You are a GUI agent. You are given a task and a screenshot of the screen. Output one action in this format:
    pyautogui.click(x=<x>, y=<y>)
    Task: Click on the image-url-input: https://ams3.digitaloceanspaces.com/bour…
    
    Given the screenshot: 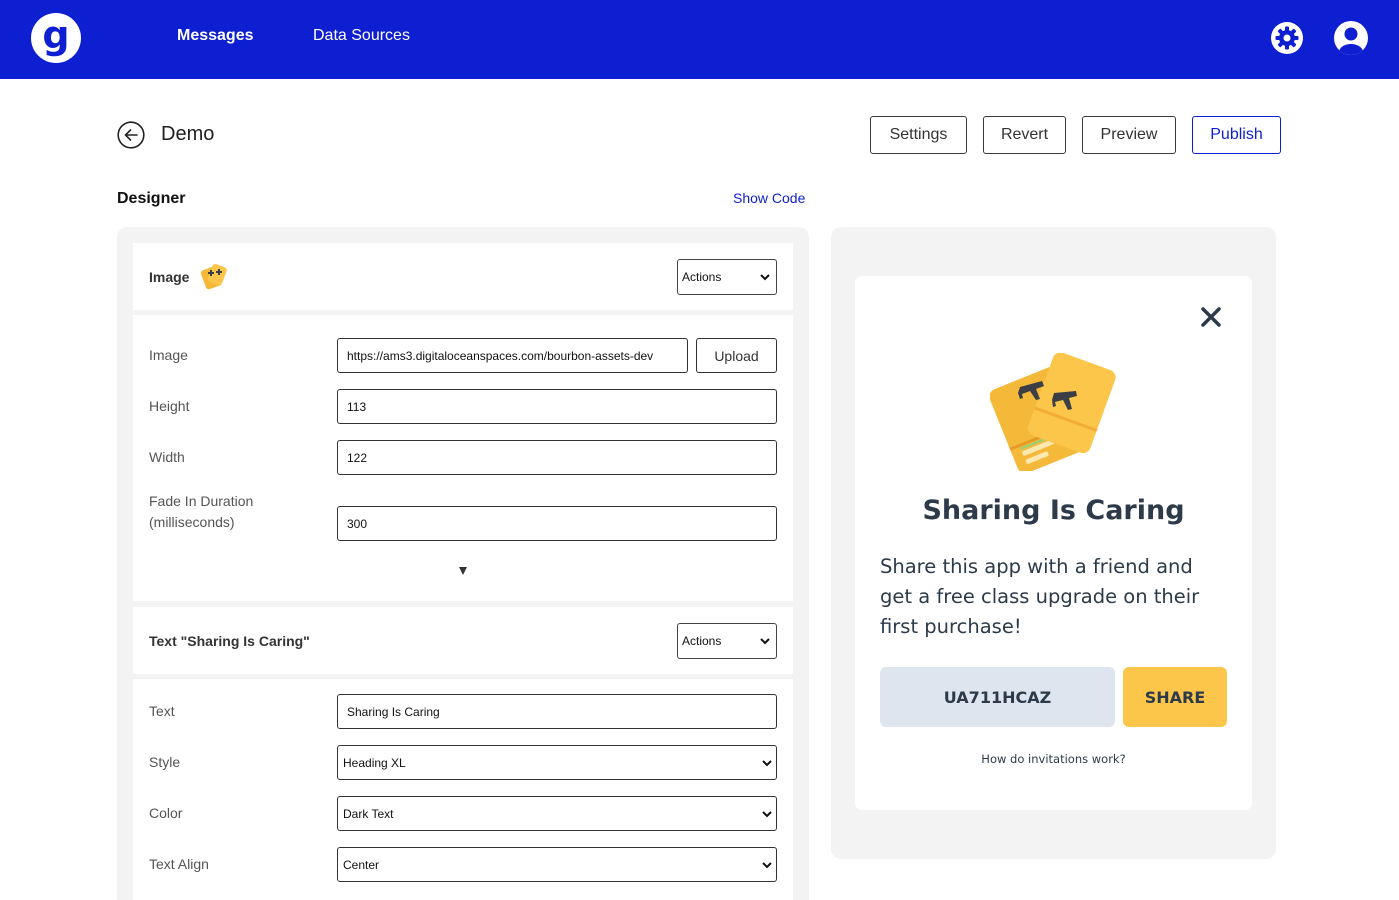 What is the action you would take?
    pyautogui.click(x=512, y=355)
    